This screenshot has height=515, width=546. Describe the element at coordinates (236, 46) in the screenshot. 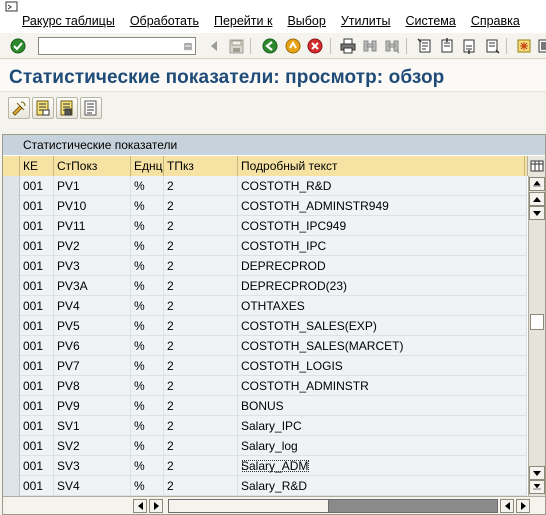

I see `save-icon` at that location.